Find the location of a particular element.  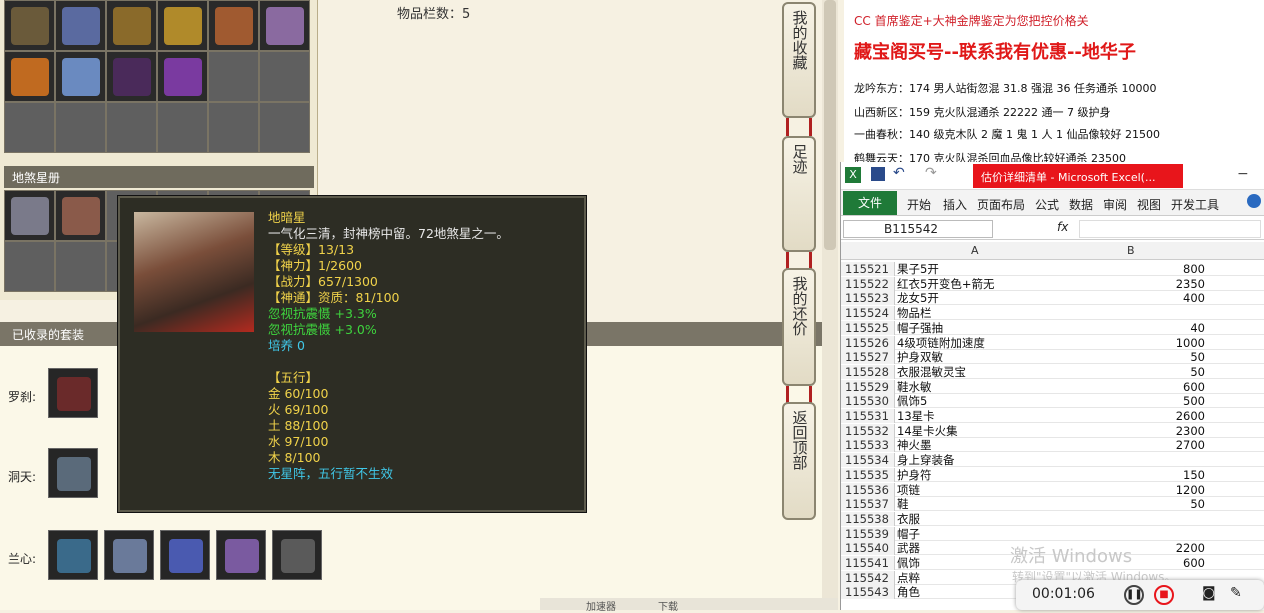

table-row: 115529 鞋水敏 600 is located at coordinates (1052, 386).